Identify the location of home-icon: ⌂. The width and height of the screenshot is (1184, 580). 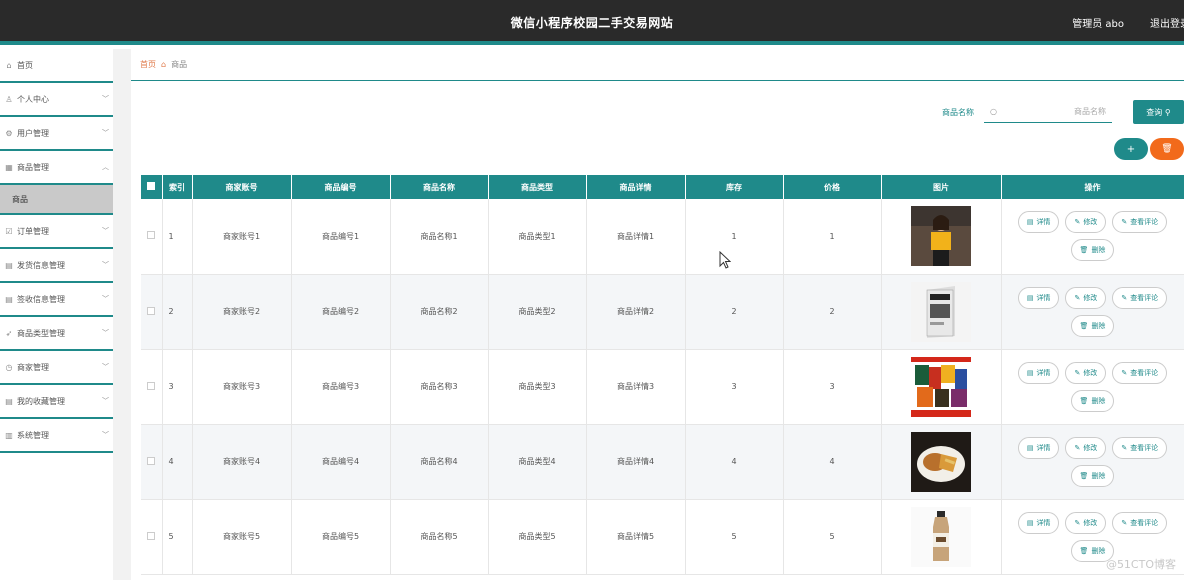
(164, 64).